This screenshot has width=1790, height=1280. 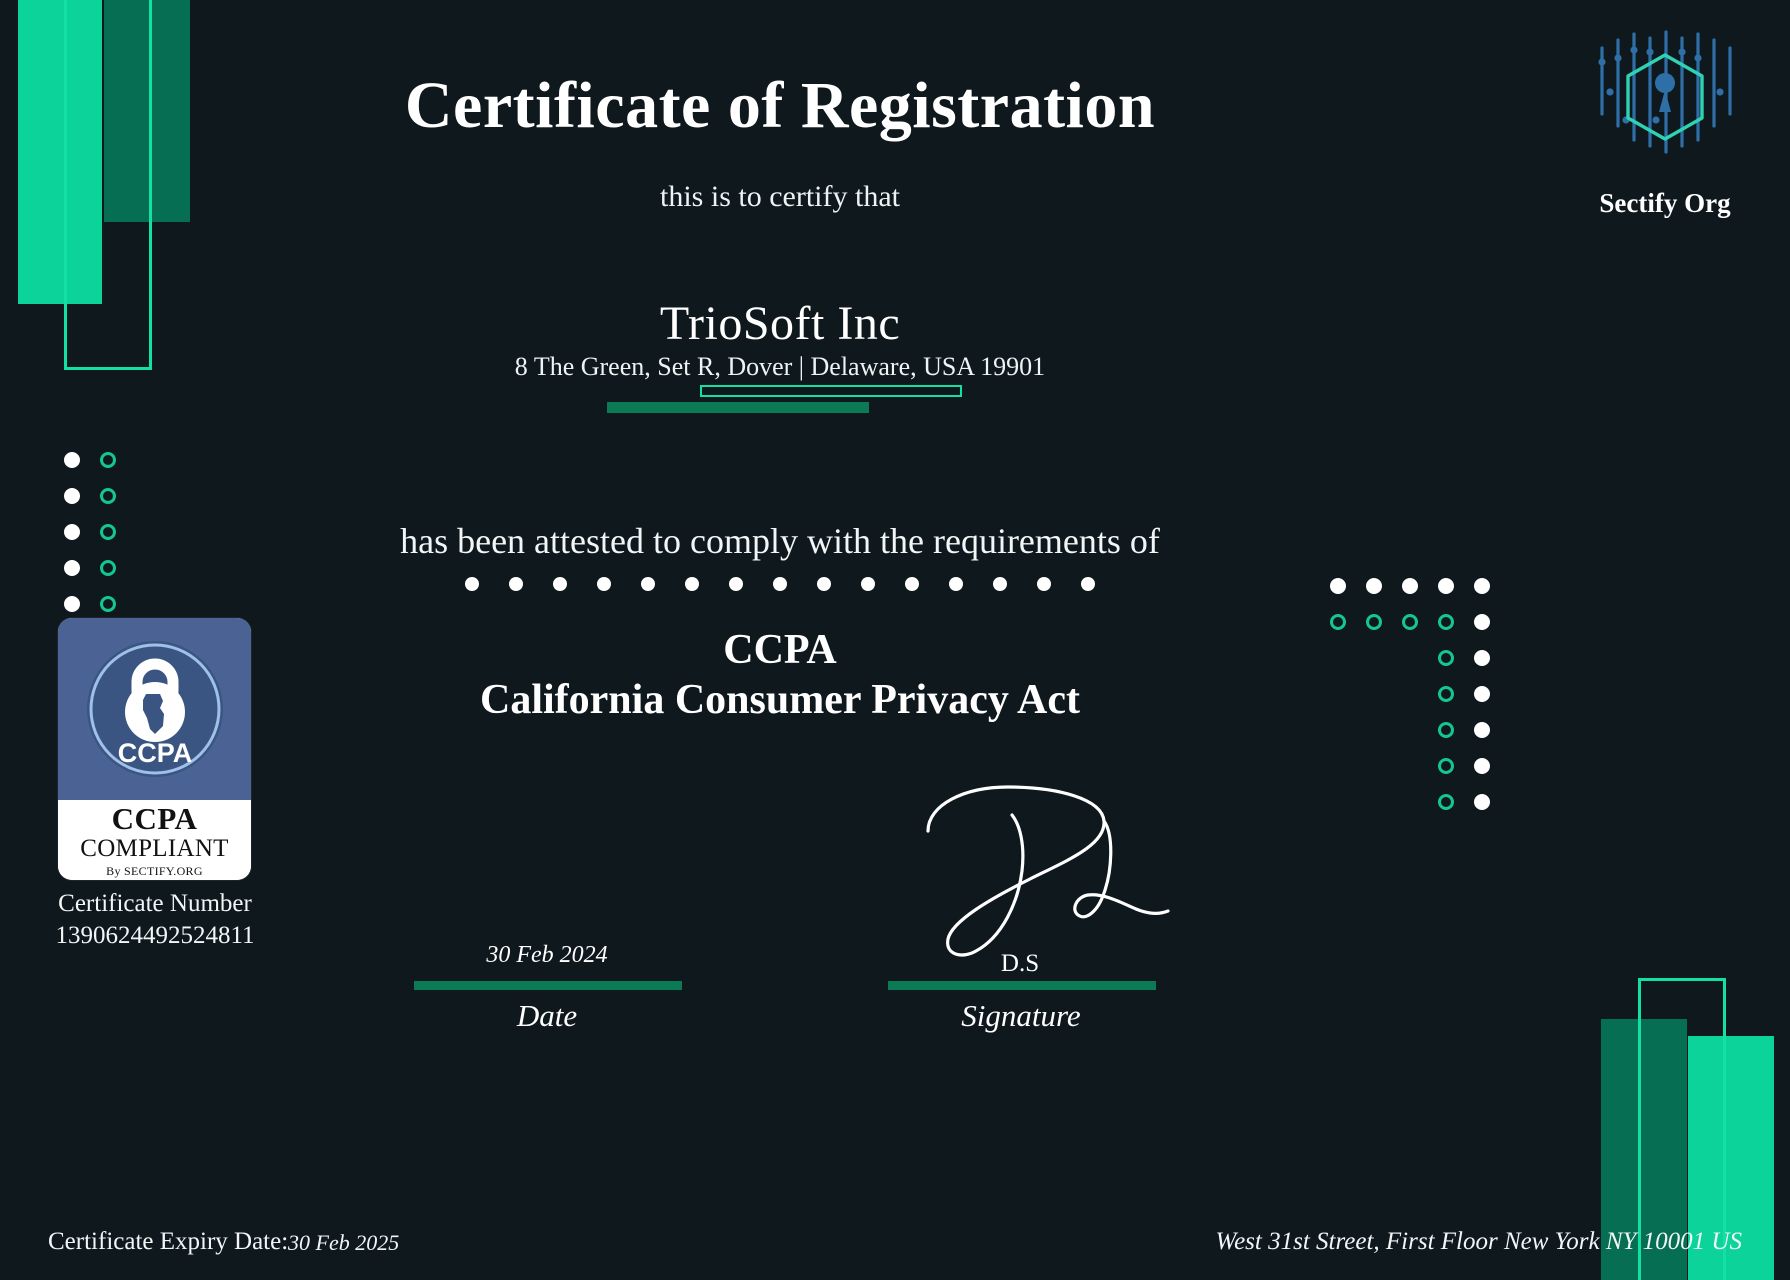 What do you see at coordinates (780, 323) in the screenshot?
I see `recipient-name: TrioSoft Inc` at bounding box center [780, 323].